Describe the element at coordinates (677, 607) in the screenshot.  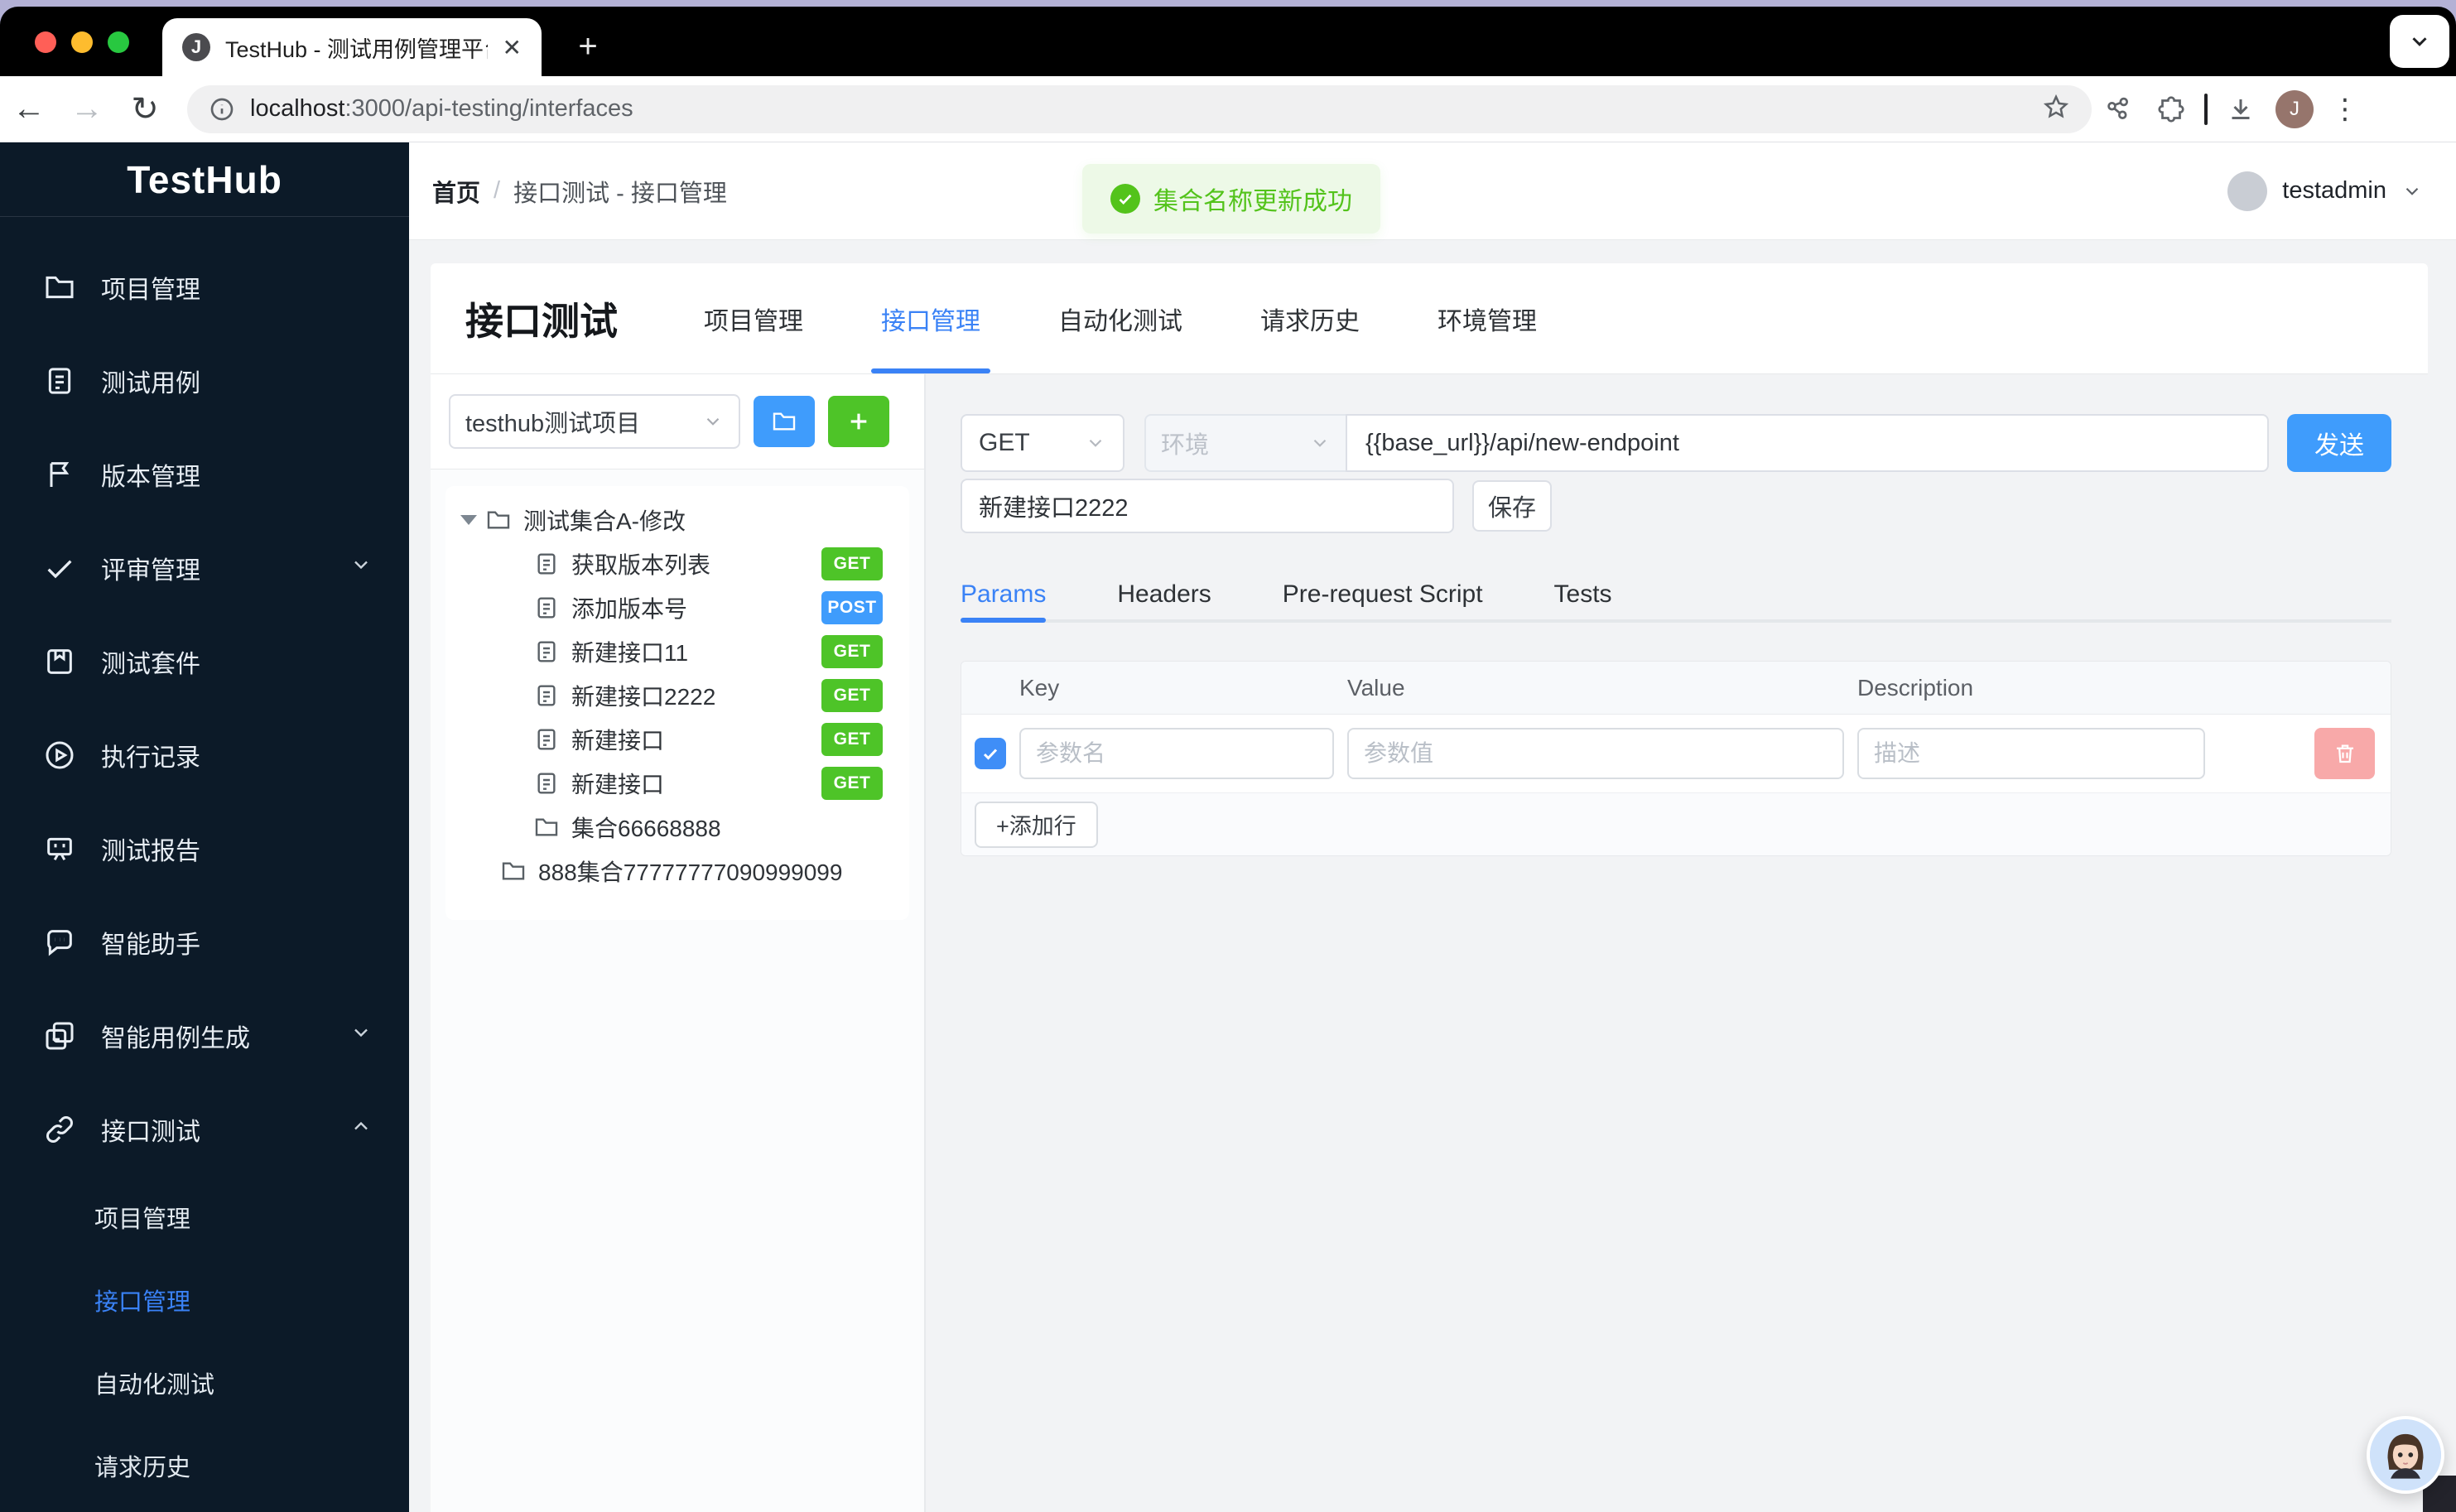
I see `tree-interface-row: 添加版本号 POST` at that location.